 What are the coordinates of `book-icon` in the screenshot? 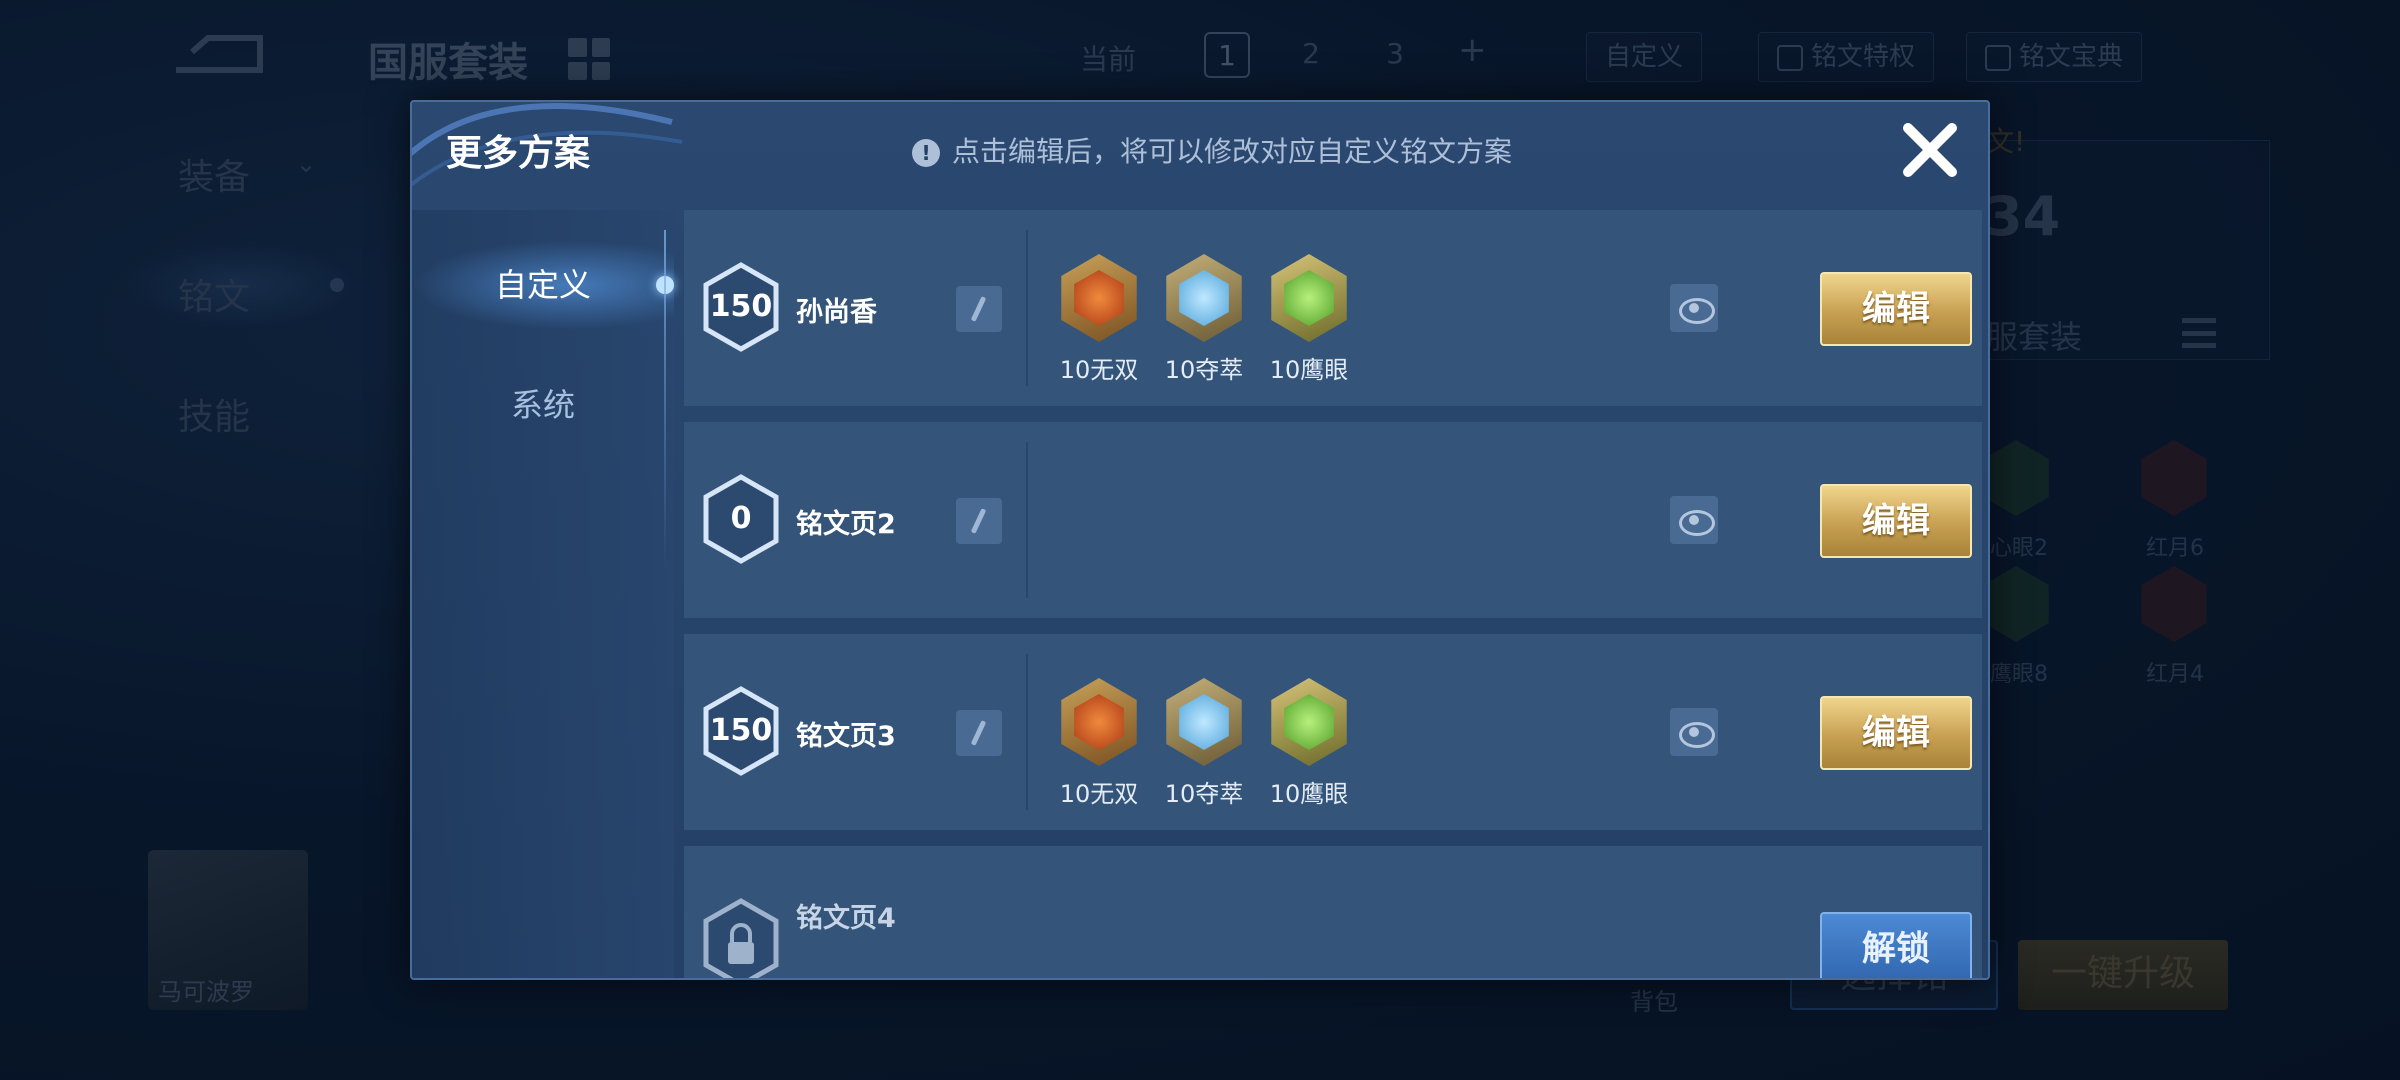 It's located at (1790, 57).